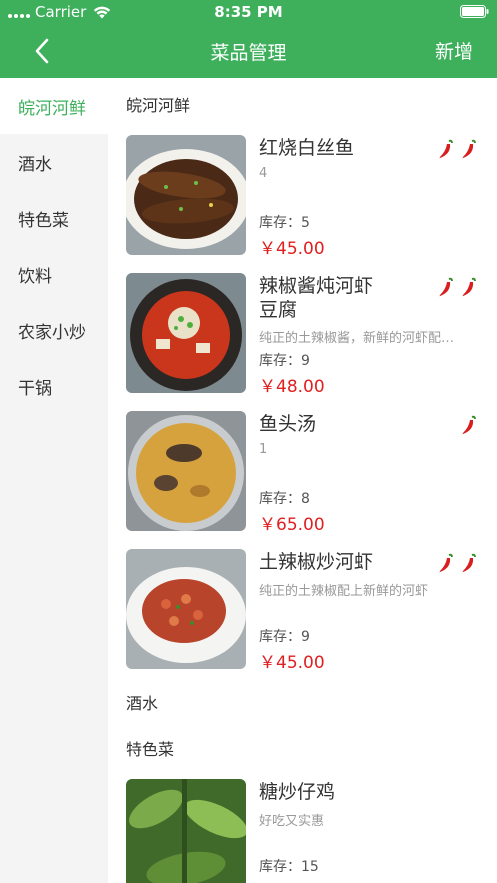  I want to click on sidebar-item-label: 饮料, so click(35, 276).